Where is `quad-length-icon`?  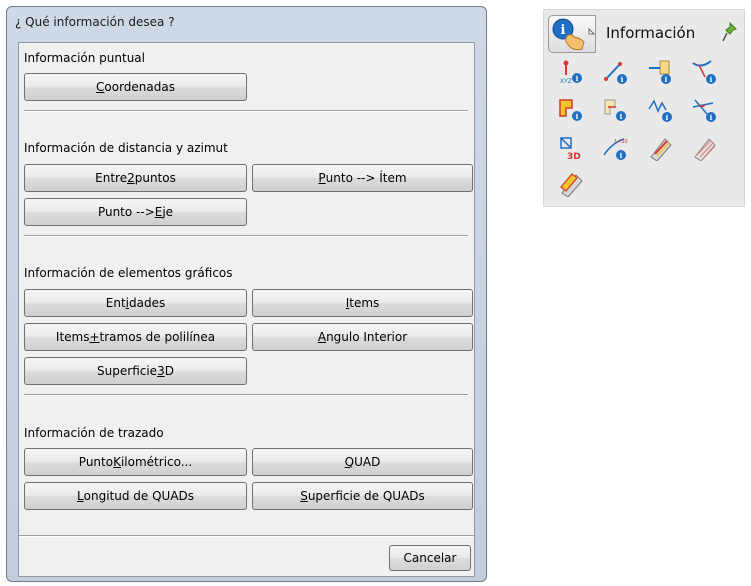
quad-length-icon is located at coordinates (704, 148).